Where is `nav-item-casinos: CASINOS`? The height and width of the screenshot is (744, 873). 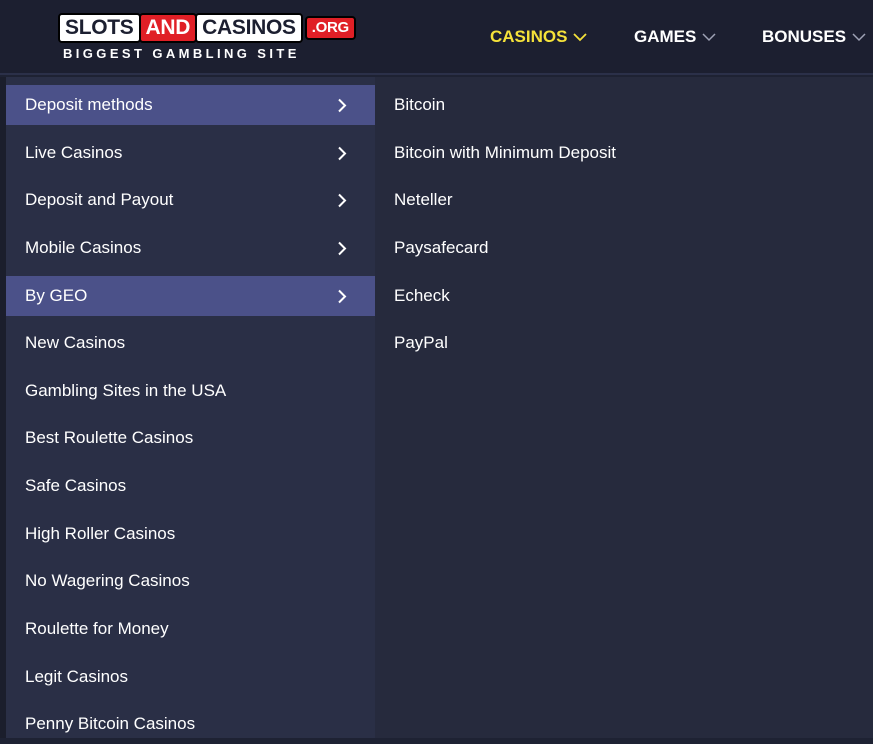
nav-item-casinos: CASINOS is located at coordinates (539, 37).